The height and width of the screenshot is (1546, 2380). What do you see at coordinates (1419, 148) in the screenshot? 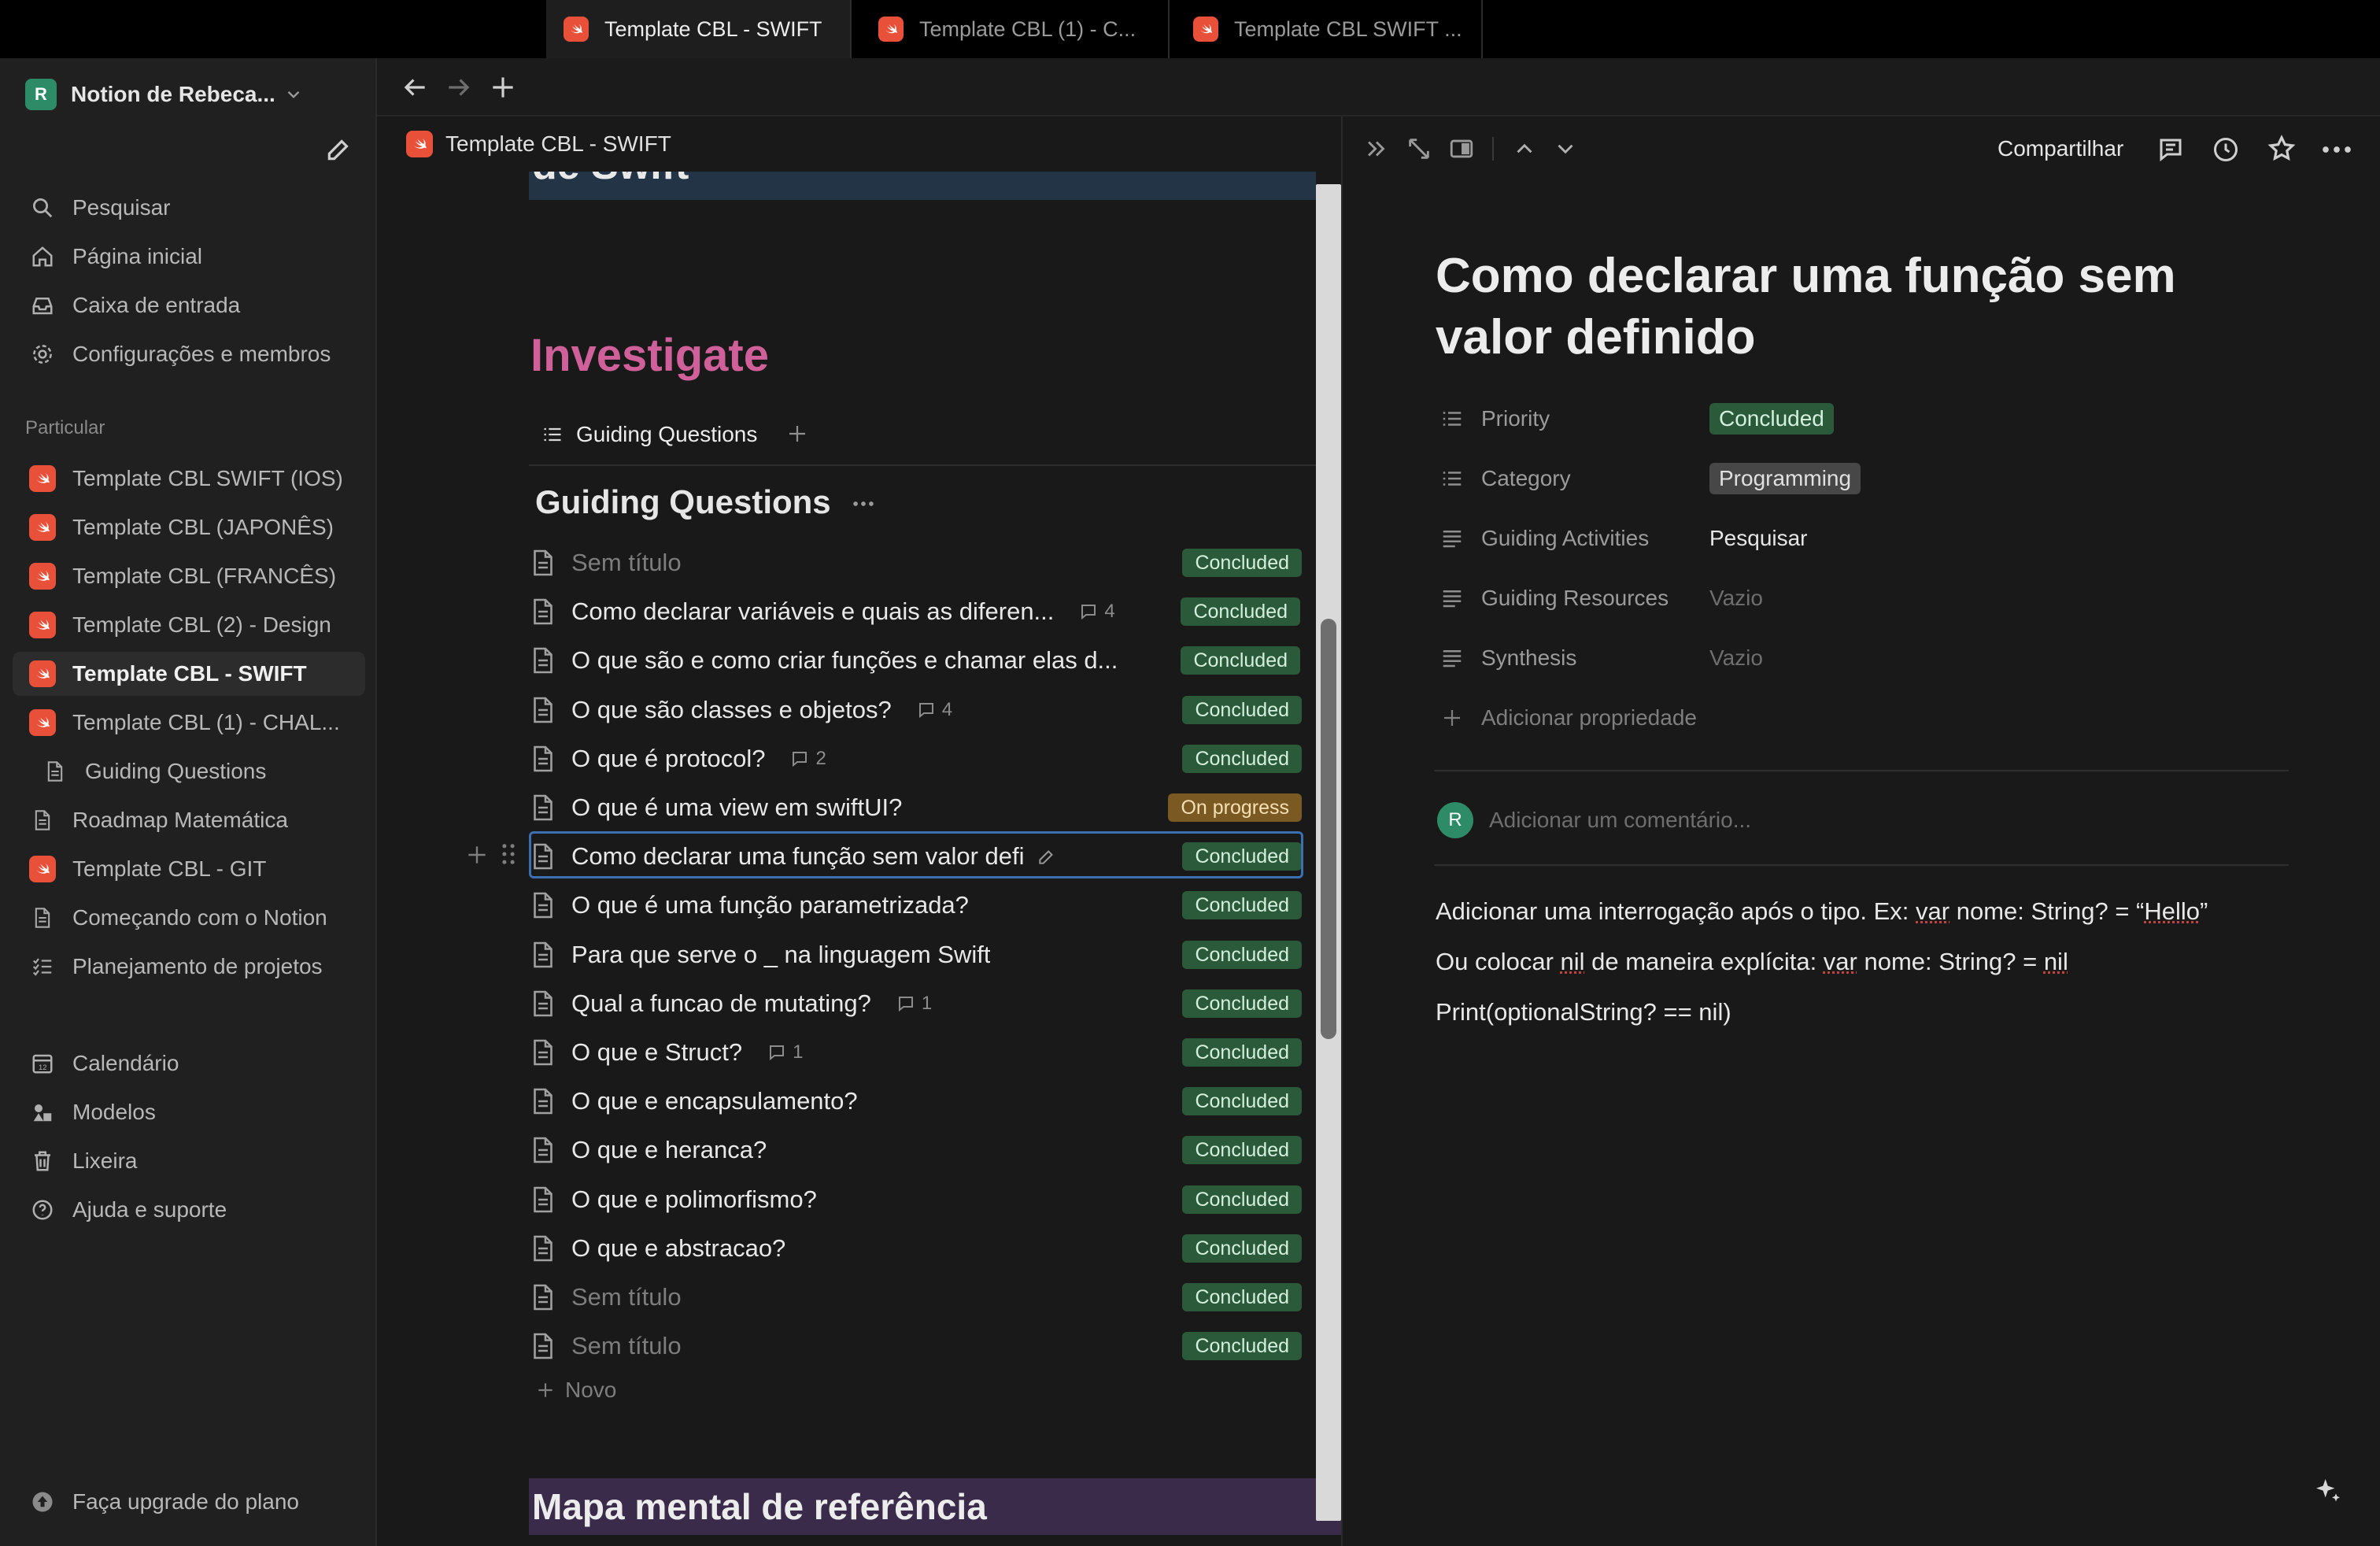
I see `expand-icon` at bounding box center [1419, 148].